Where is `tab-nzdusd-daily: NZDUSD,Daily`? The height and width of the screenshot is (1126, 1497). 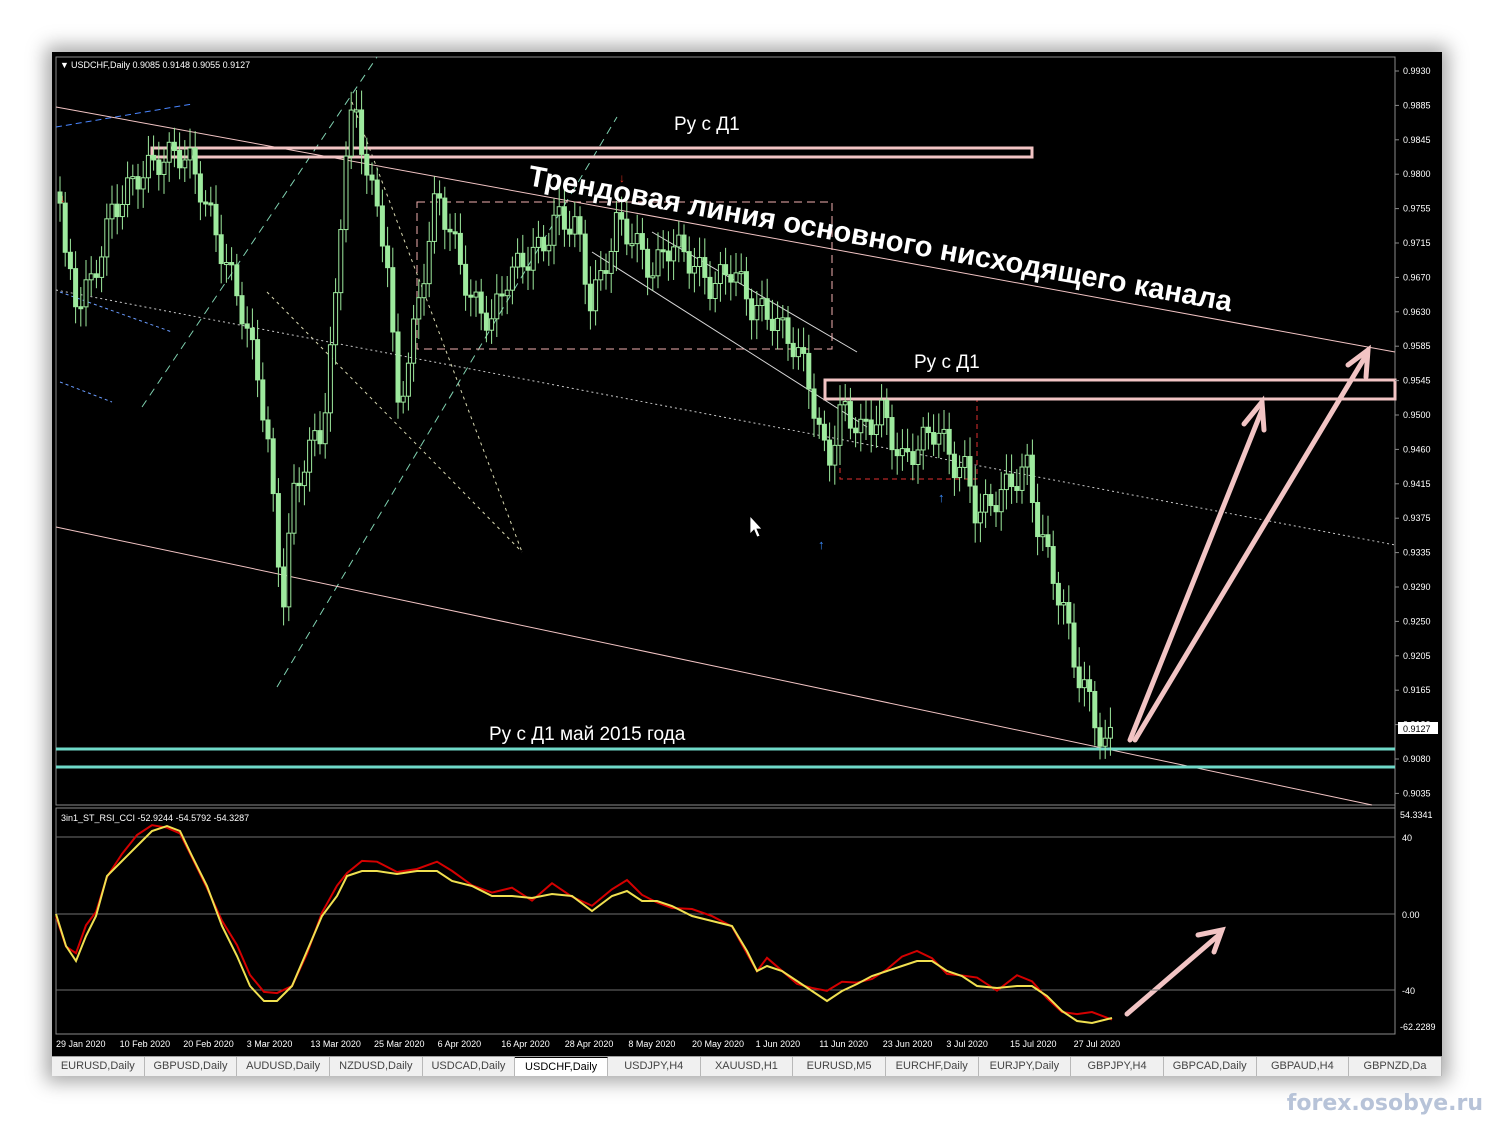
tab-nzdusd-daily: NZDUSD,Daily is located at coordinates (376, 1066).